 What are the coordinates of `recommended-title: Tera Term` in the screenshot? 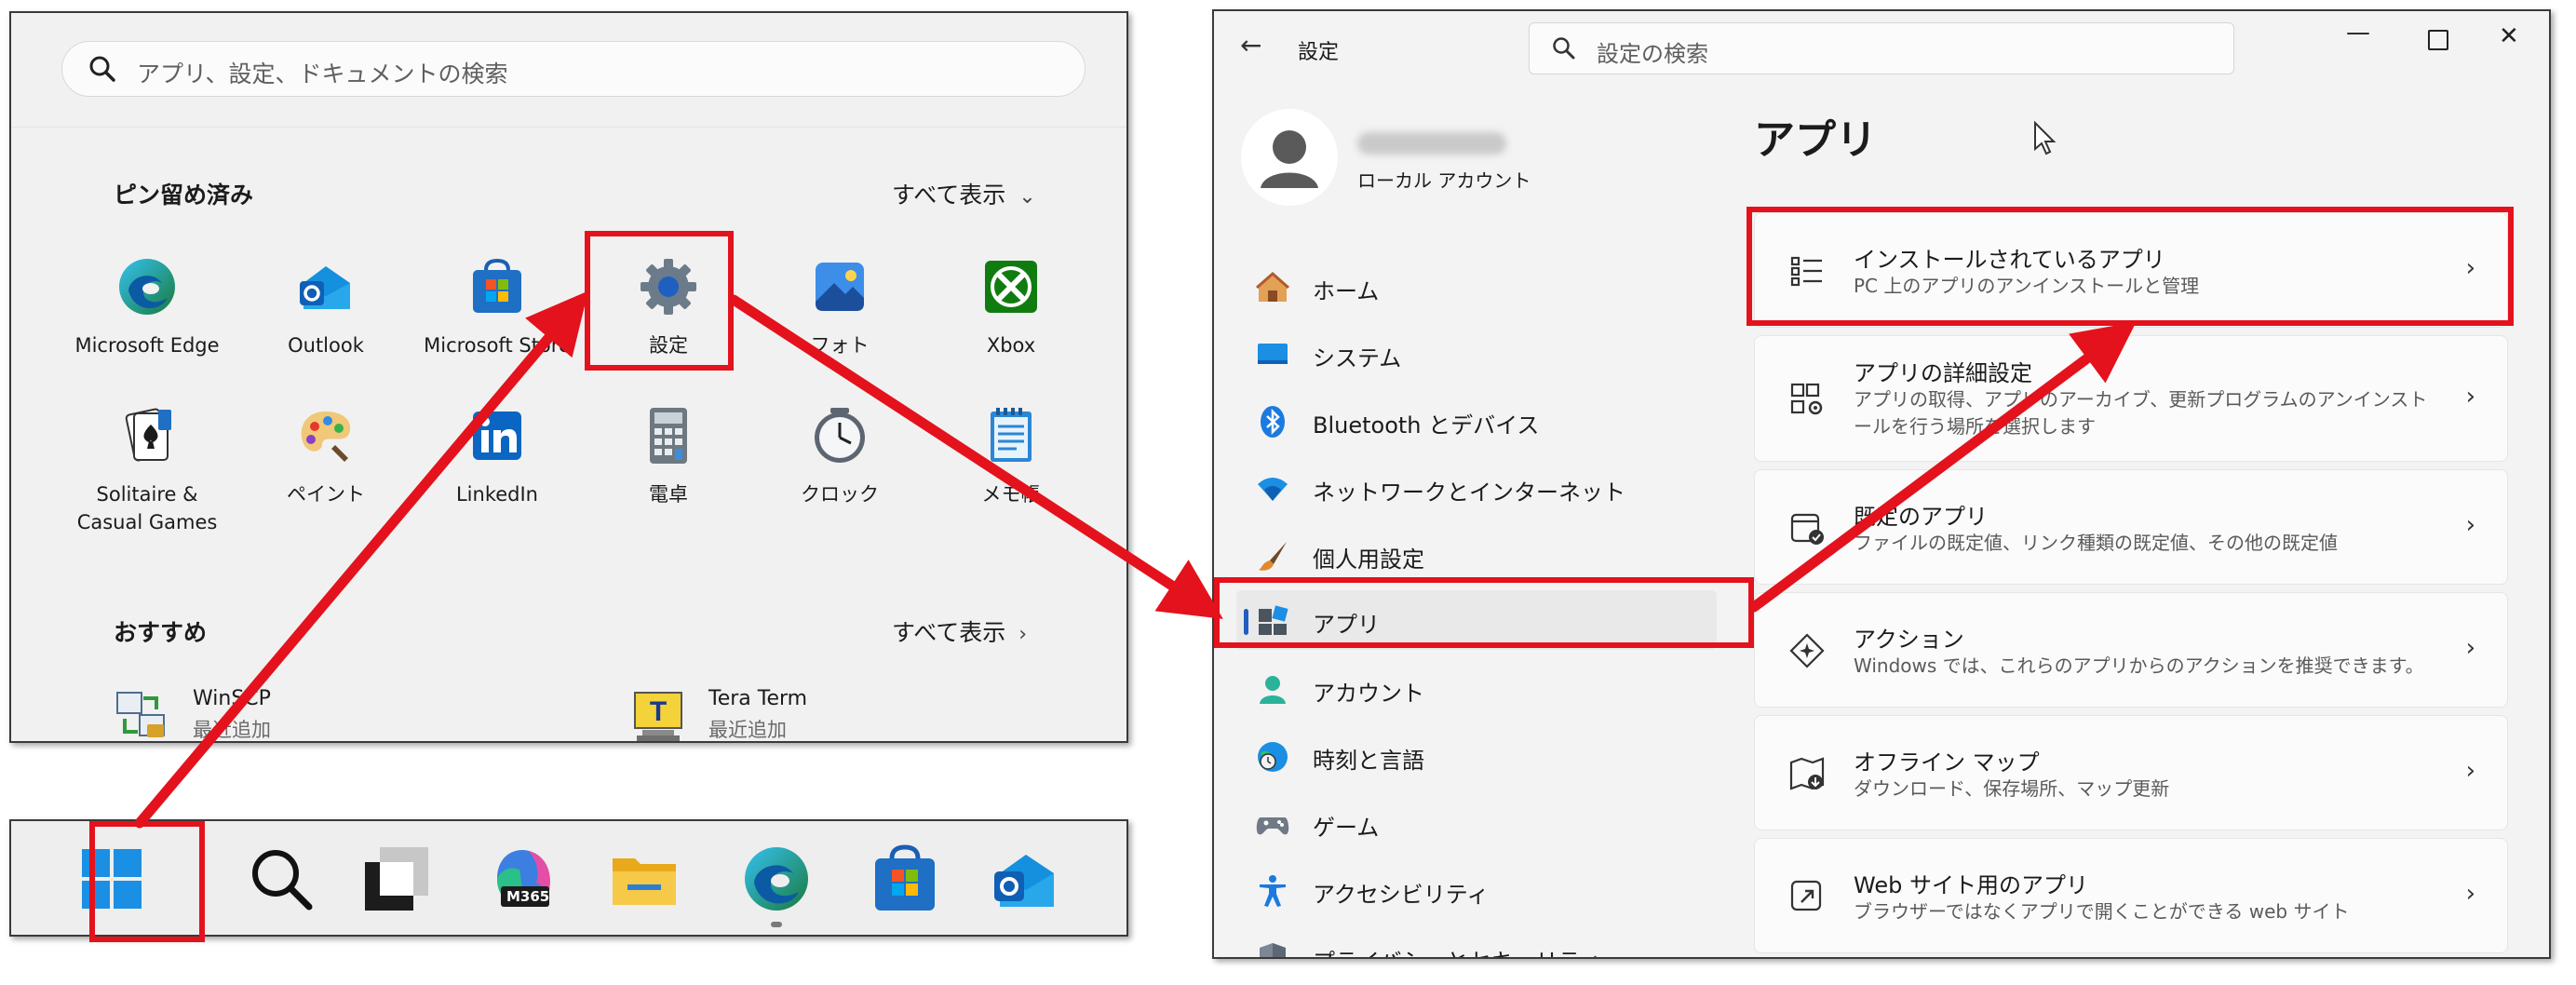 It's located at (758, 698).